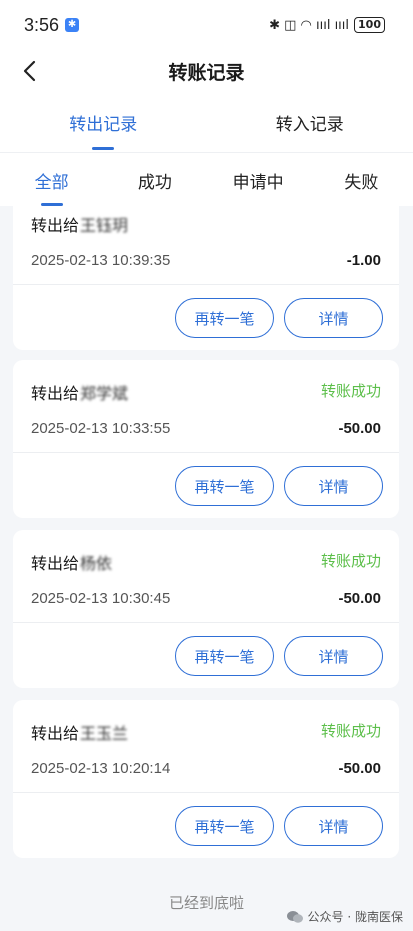 This screenshot has width=413, height=931. I want to click on filter-tab-failed: 失败, so click(361, 179).